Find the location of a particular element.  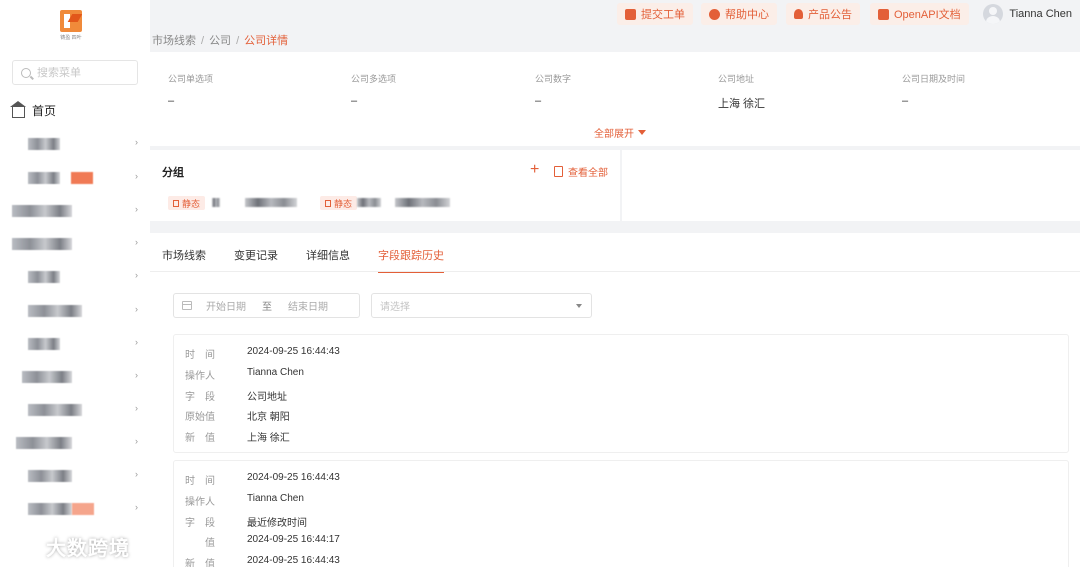

field-select: 请选择 is located at coordinates (481, 305).